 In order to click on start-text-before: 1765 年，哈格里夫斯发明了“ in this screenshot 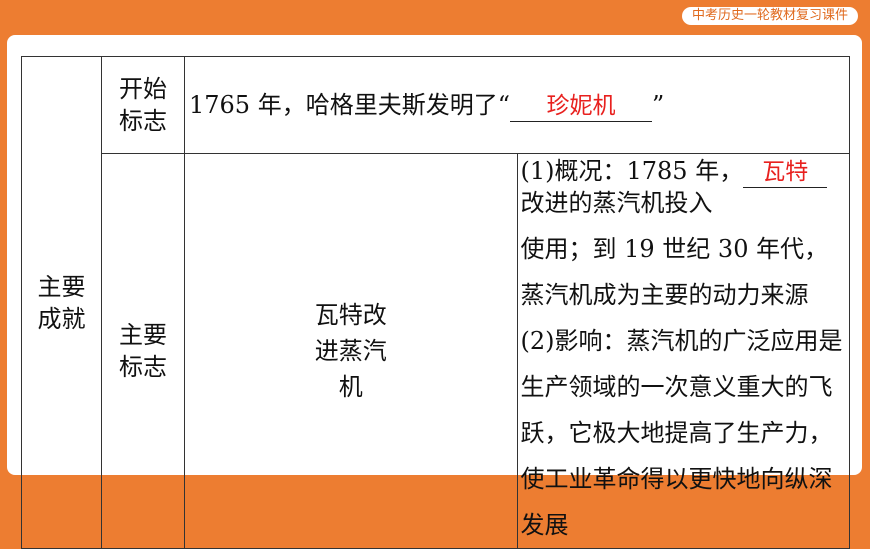, I will do `click(349, 104)`.